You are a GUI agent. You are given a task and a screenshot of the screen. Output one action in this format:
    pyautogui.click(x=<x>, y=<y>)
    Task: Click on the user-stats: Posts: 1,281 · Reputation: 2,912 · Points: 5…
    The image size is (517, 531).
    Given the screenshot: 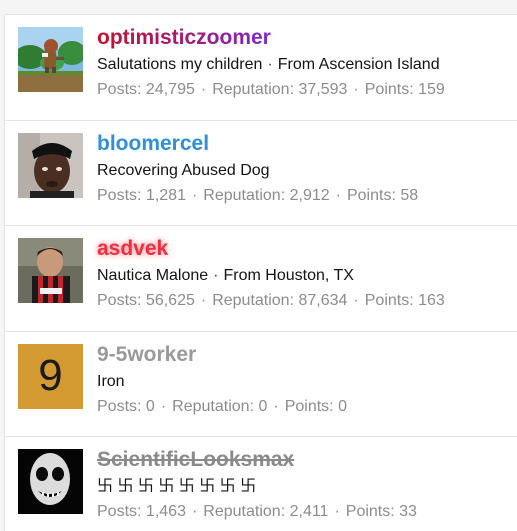 What is the action you would take?
    pyautogui.click(x=304, y=196)
    